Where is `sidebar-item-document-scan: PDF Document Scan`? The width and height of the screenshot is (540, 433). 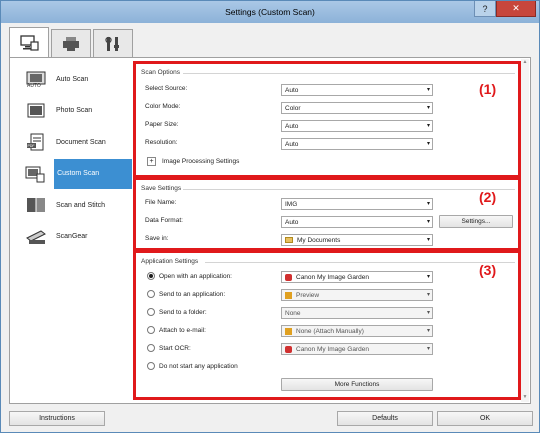 sidebar-item-document-scan: PDF Document Scan is located at coordinates (74, 142).